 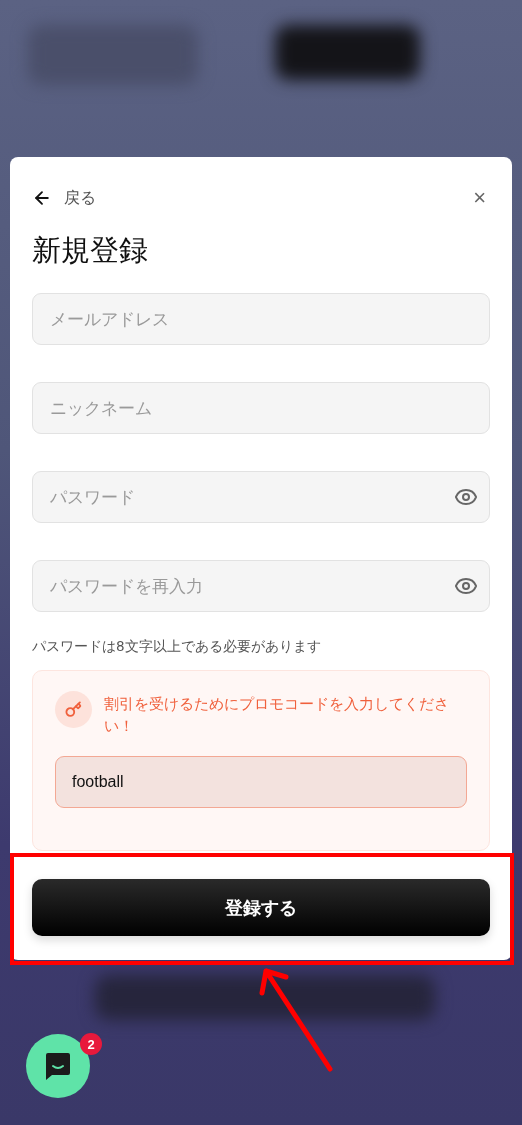 What do you see at coordinates (73, 709) in the screenshot?
I see `key-icon` at bounding box center [73, 709].